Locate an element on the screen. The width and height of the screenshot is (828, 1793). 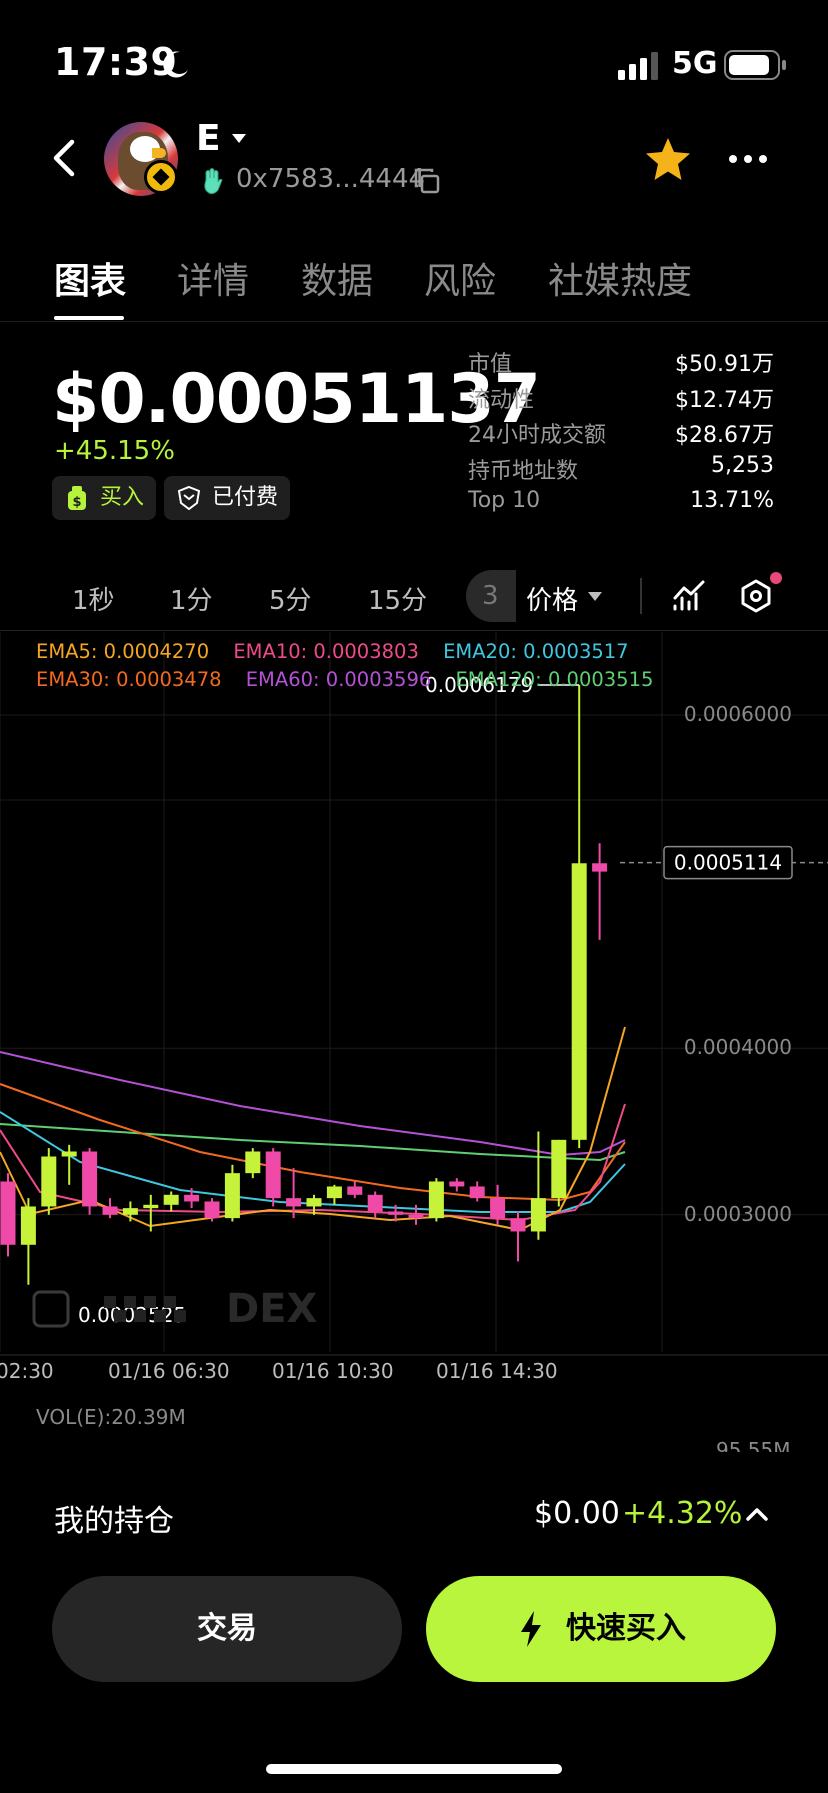
stat-label: 24小时成交额 is located at coordinates (537, 435).